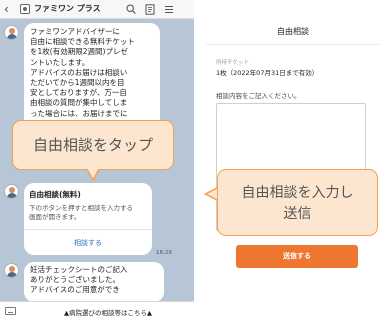 The width and height of the screenshot is (390, 320). What do you see at coordinates (150, 9) in the screenshot?
I see `note-icon` at bounding box center [150, 9].